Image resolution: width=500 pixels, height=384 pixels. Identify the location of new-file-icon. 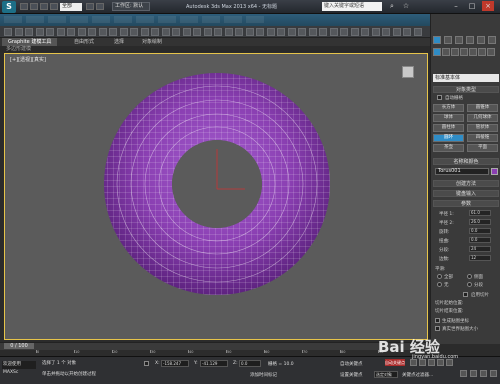
(24, 6).